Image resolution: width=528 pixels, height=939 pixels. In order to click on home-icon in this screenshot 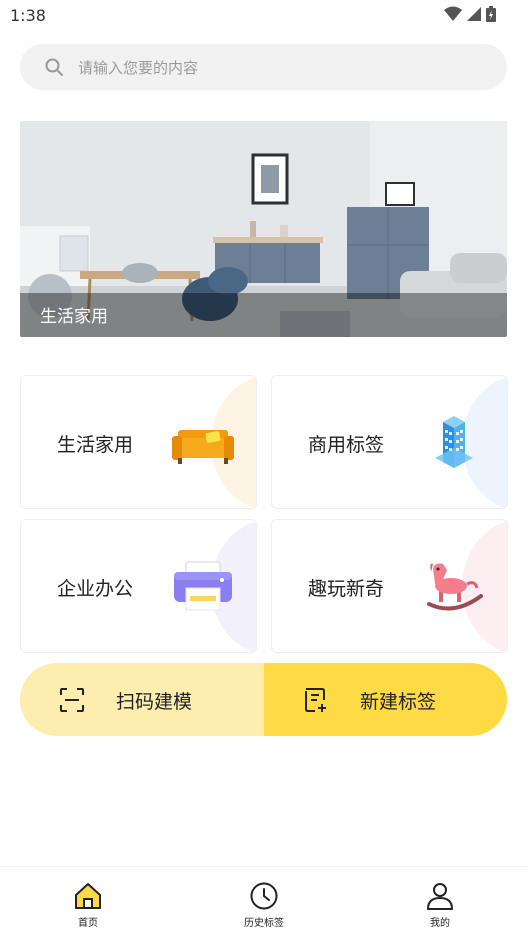, I will do `click(88, 896)`.